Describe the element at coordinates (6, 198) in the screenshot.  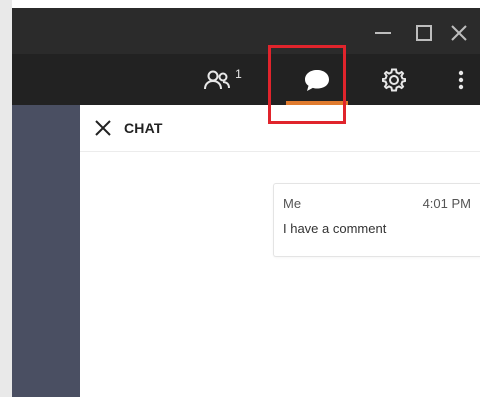
I see `window-frame-left` at that location.